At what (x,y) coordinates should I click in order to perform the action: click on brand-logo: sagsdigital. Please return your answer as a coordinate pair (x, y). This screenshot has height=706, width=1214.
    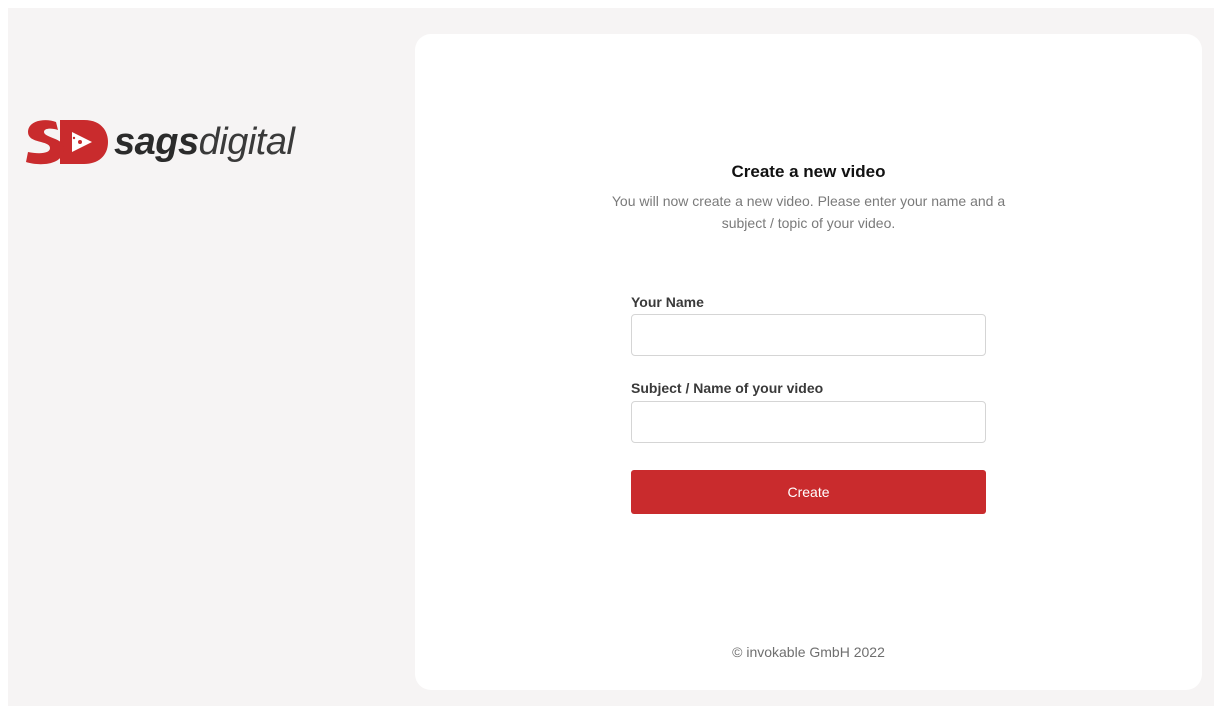
    Looking at the image, I should click on (158, 142).